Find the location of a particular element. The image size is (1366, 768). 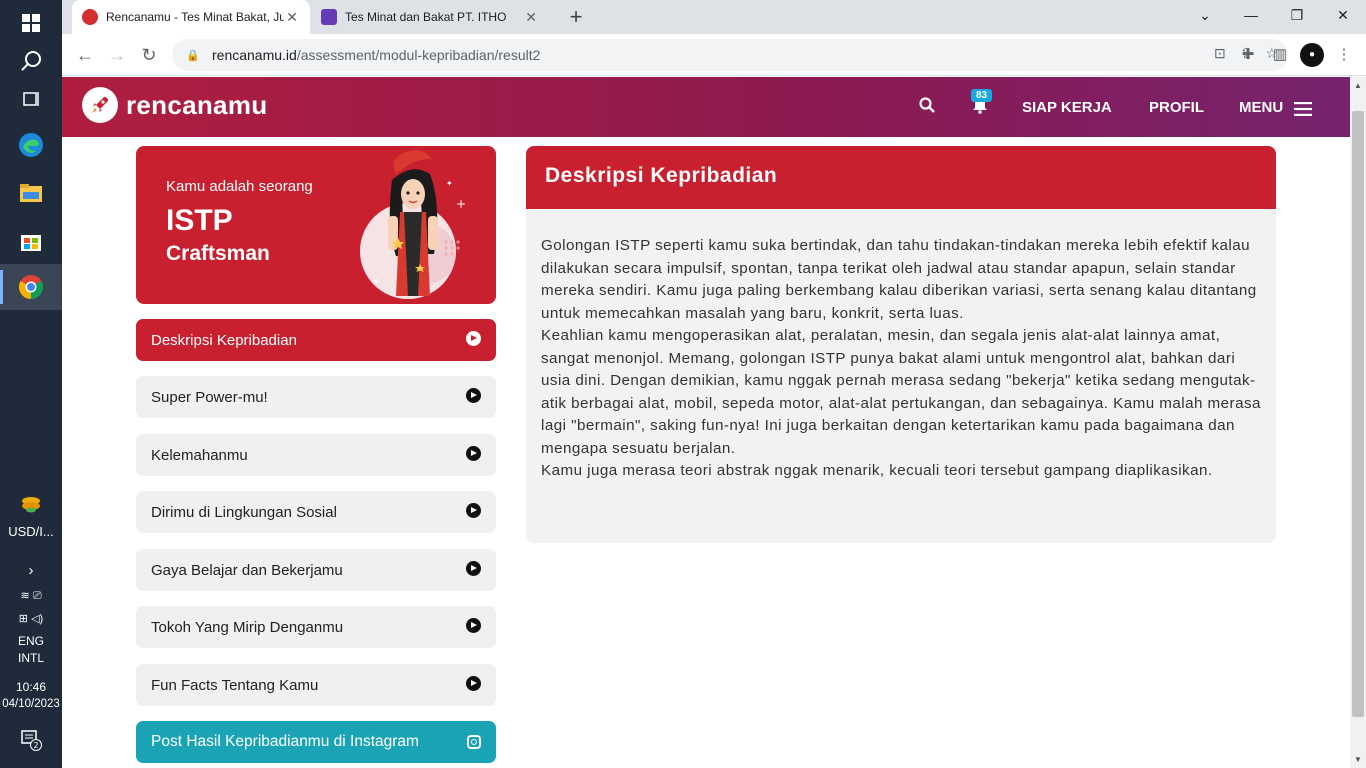

task-view-icon is located at coordinates (31, 99).